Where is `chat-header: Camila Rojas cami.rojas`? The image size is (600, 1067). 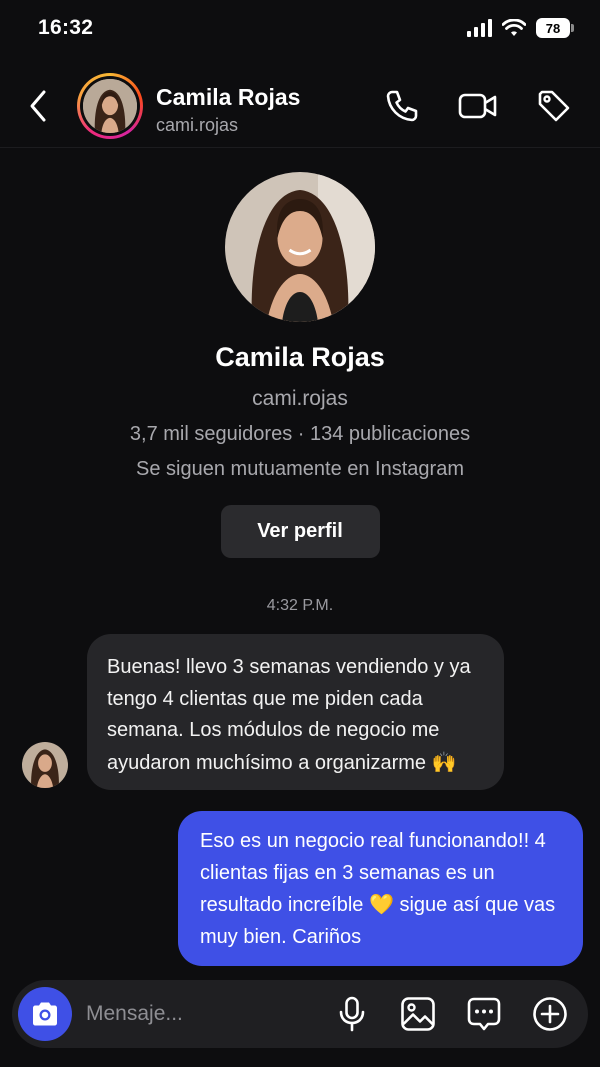
chat-header: Camila Rojas cami.rojas is located at coordinates (300, 106).